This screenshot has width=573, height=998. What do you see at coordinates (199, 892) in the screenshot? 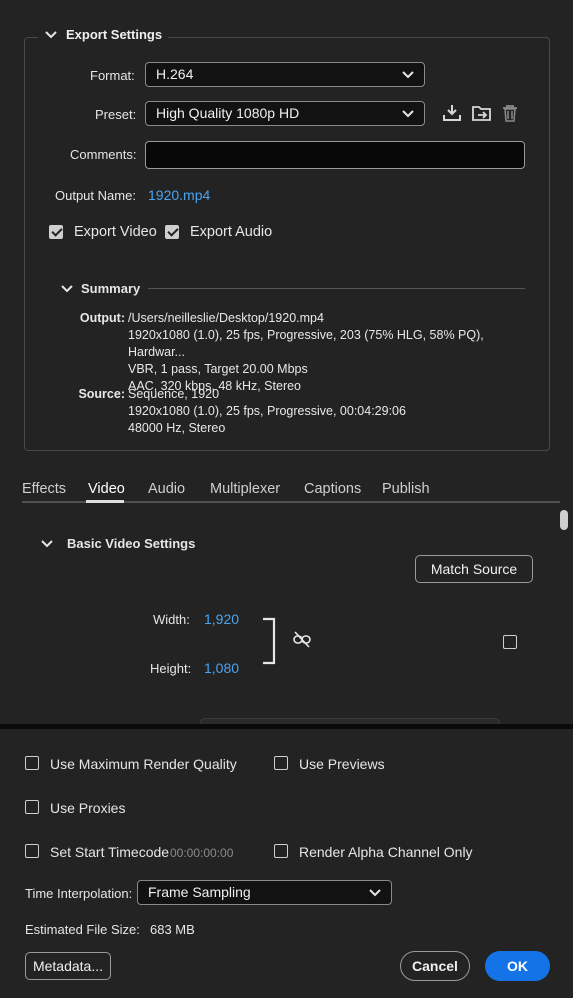
I see `time-interpolation-value: Frame Sampling` at bounding box center [199, 892].